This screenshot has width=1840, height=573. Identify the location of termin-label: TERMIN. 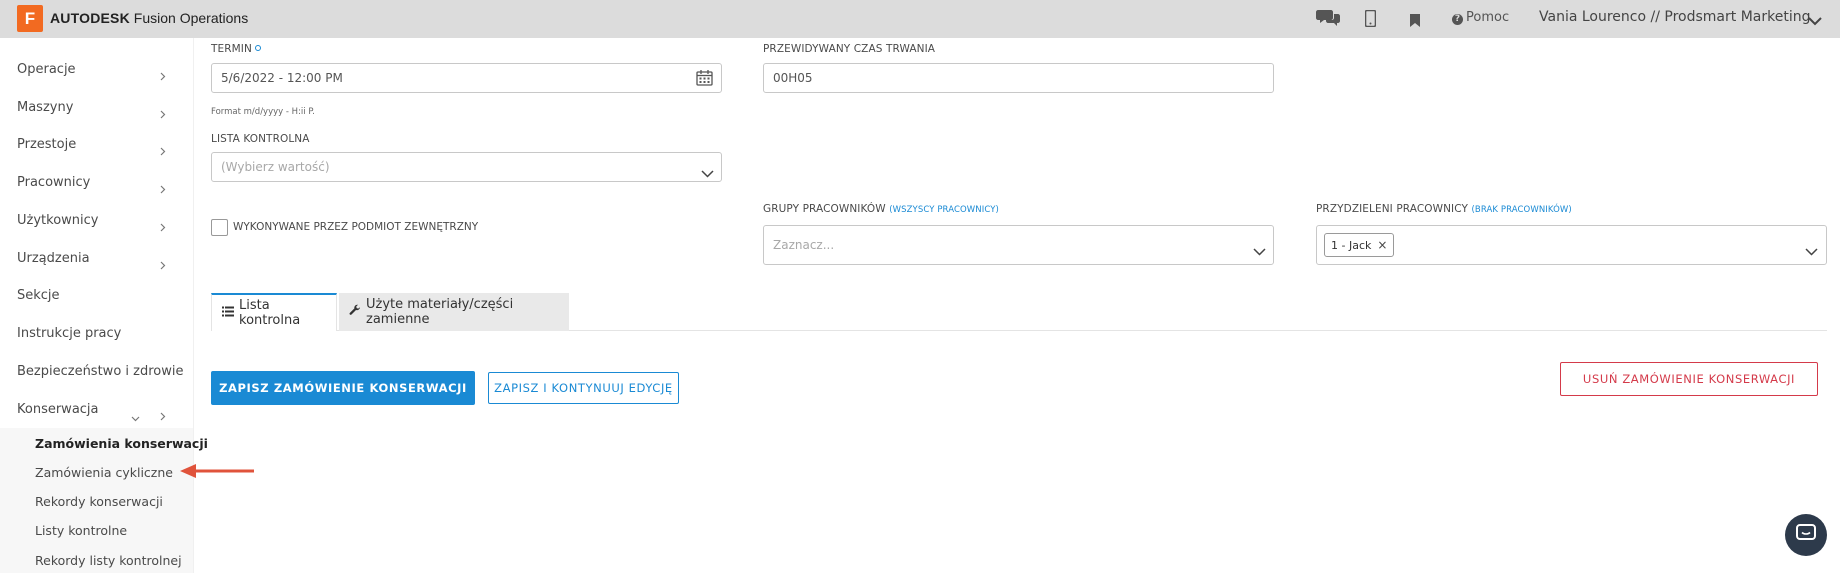
(236, 49).